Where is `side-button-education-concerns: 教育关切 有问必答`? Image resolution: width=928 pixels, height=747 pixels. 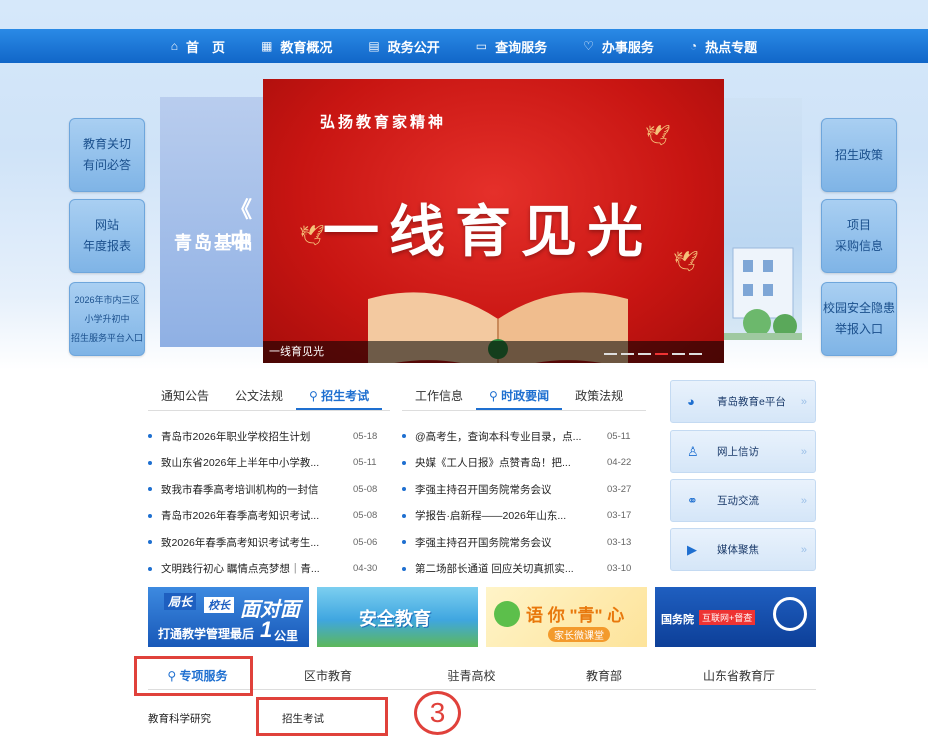 side-button-education-concerns: 教育关切 有问必答 is located at coordinates (107, 155).